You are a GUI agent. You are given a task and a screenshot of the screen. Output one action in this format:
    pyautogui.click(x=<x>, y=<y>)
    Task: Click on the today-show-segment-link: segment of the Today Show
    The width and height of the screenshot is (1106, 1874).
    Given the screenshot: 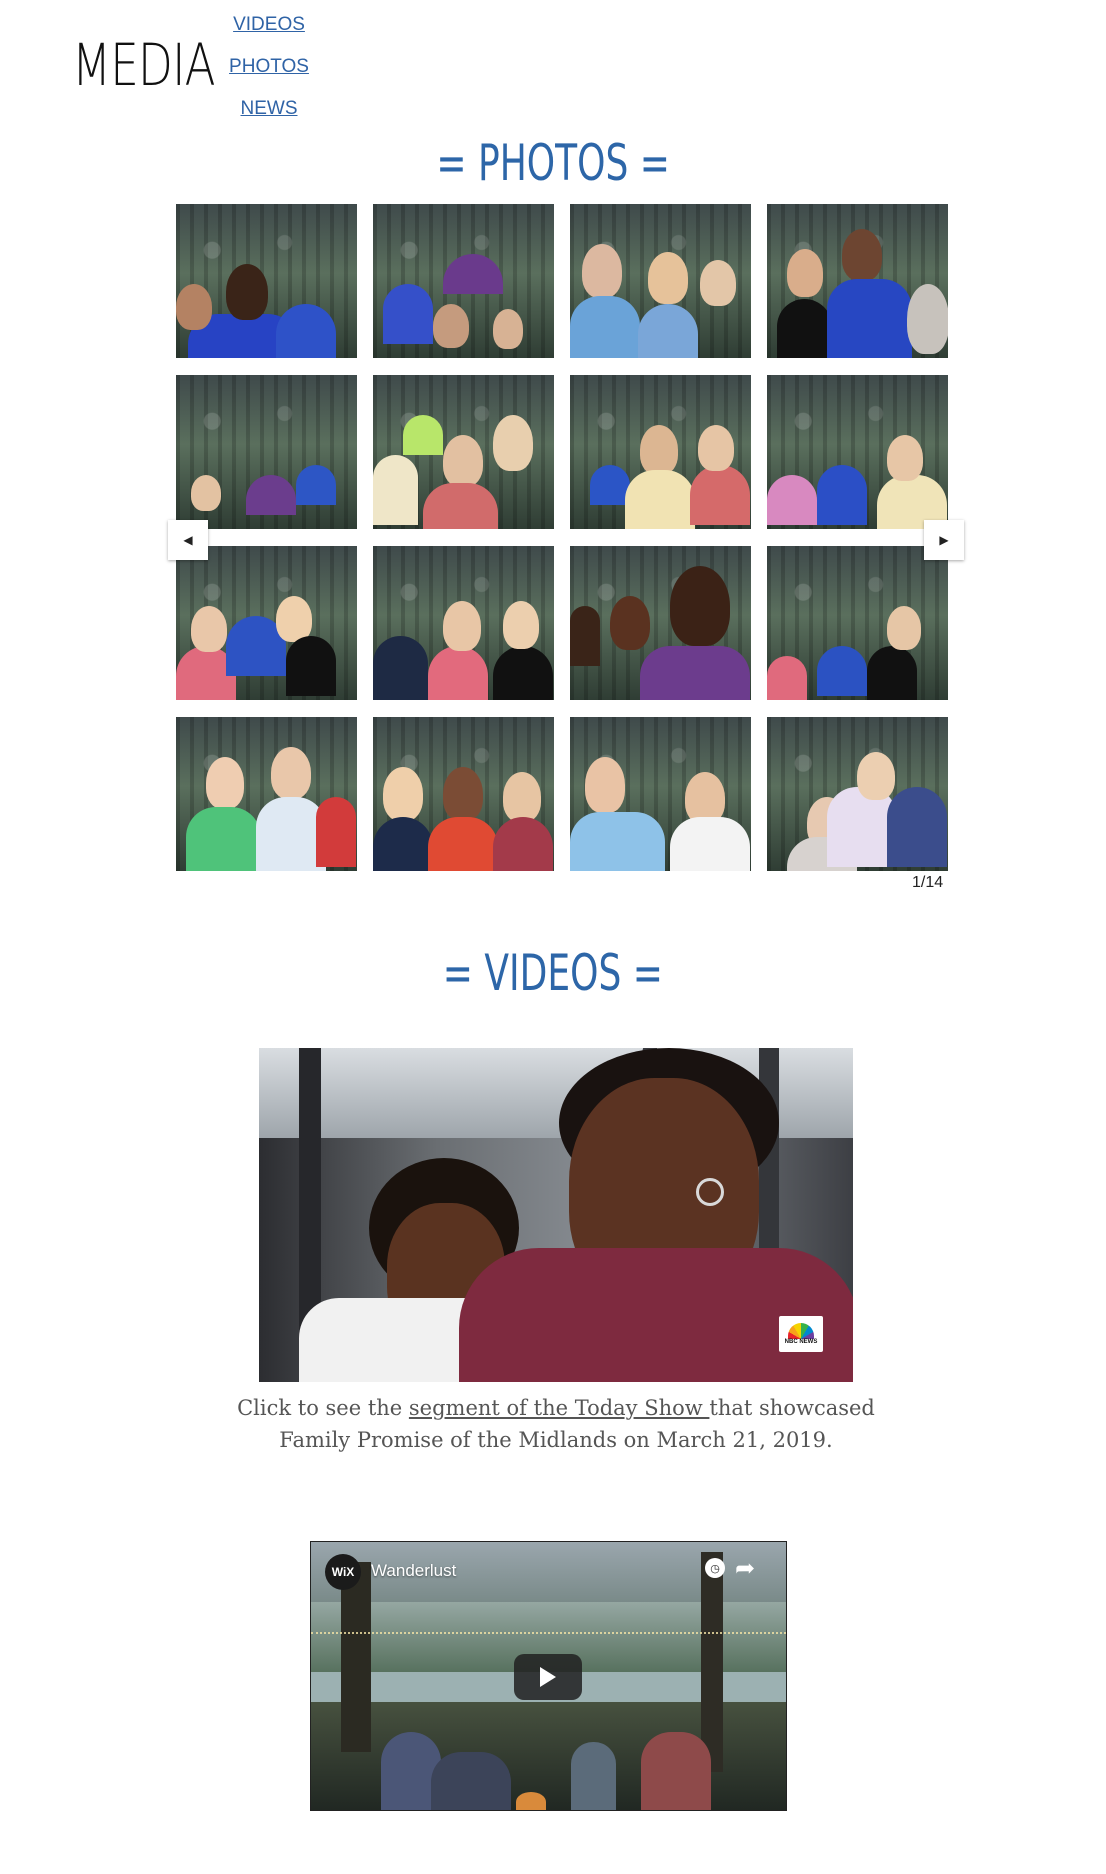 What is the action you would take?
    pyautogui.click(x=559, y=1408)
    